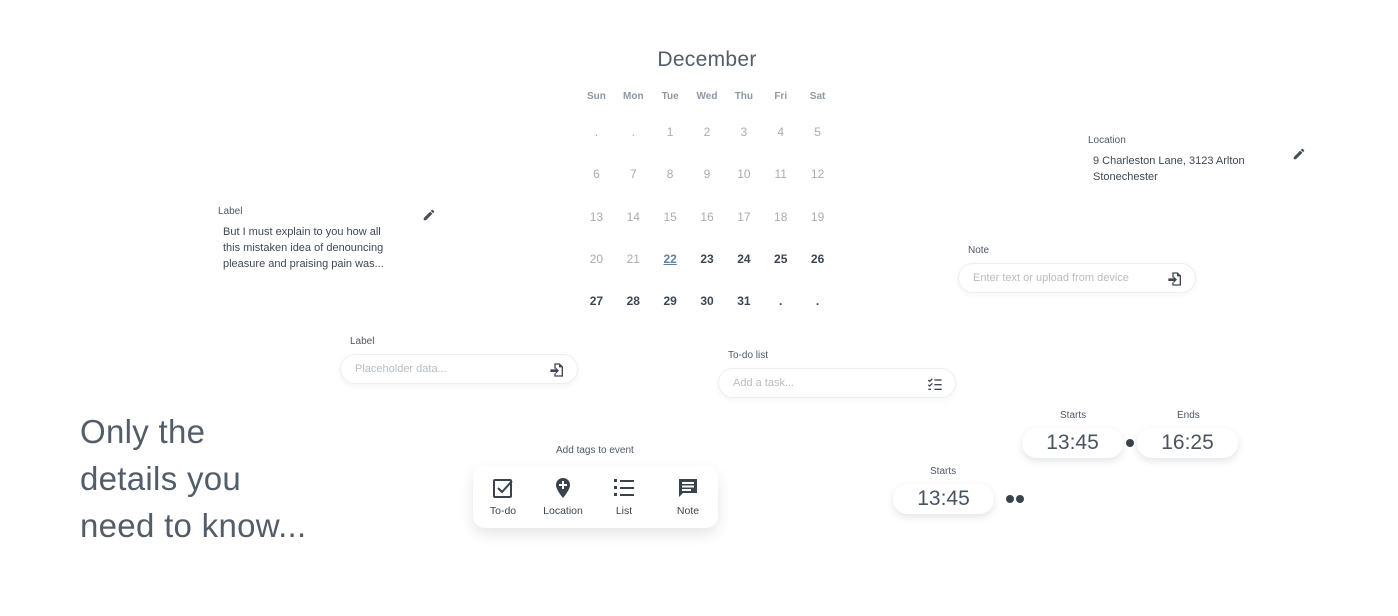  Describe the element at coordinates (633, 259) in the screenshot. I see `calendar-day: 21` at that location.